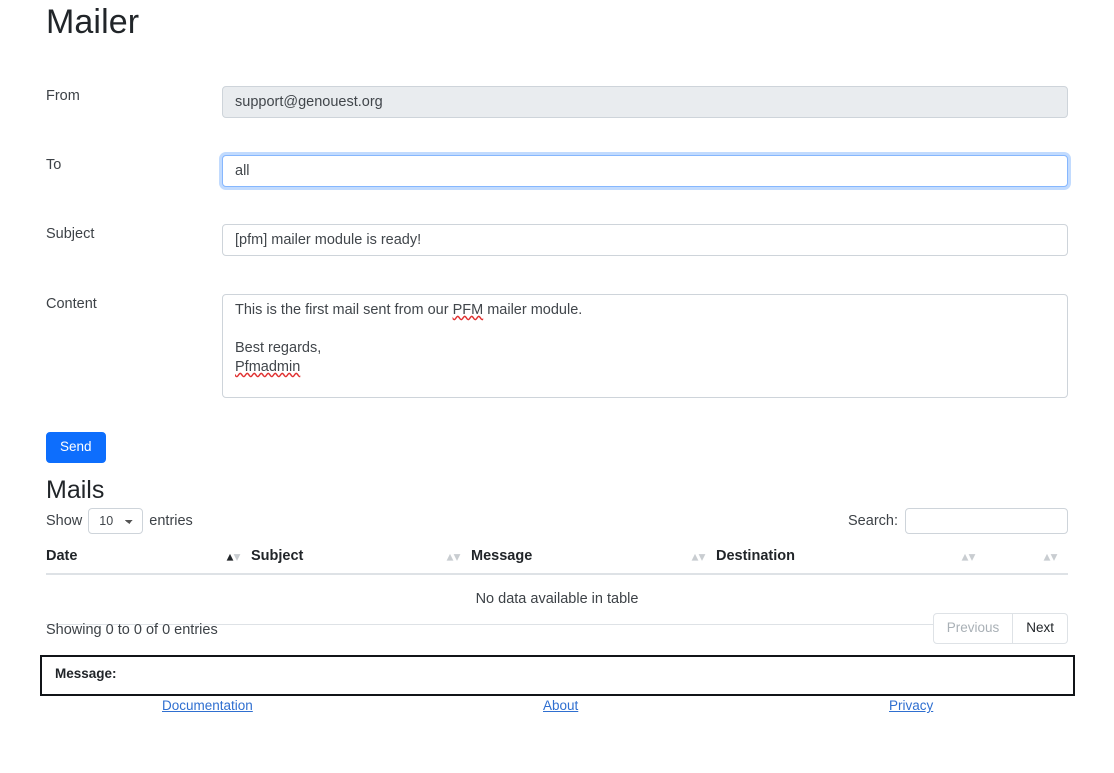  I want to click on table-header-date: Date ▴ ▾, so click(148, 557).